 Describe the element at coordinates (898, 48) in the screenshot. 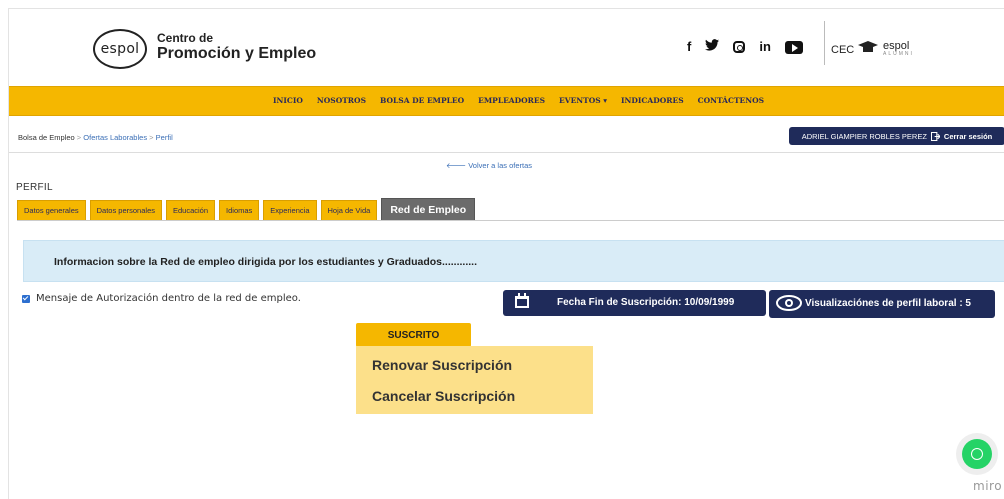

I see `alumni-logo: espol ALUMNI` at that location.